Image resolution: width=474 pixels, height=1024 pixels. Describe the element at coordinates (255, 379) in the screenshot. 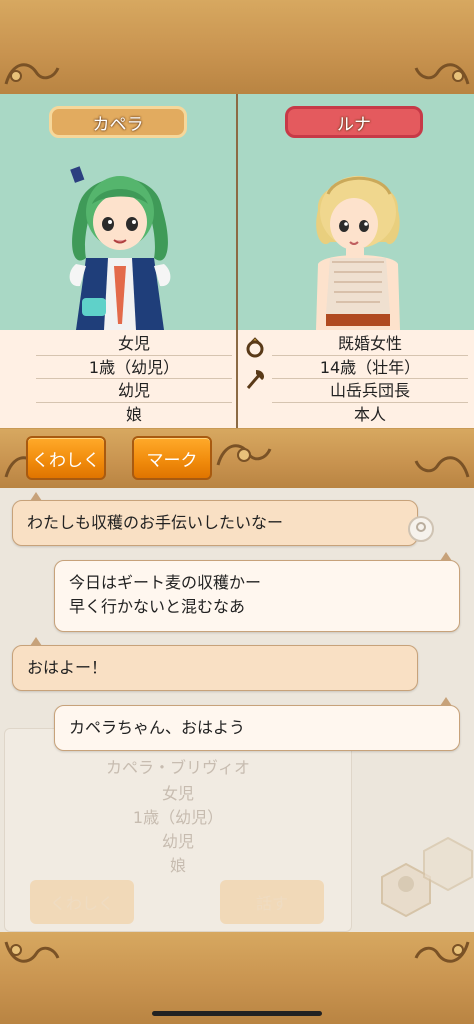

I see `axe-icon` at that location.